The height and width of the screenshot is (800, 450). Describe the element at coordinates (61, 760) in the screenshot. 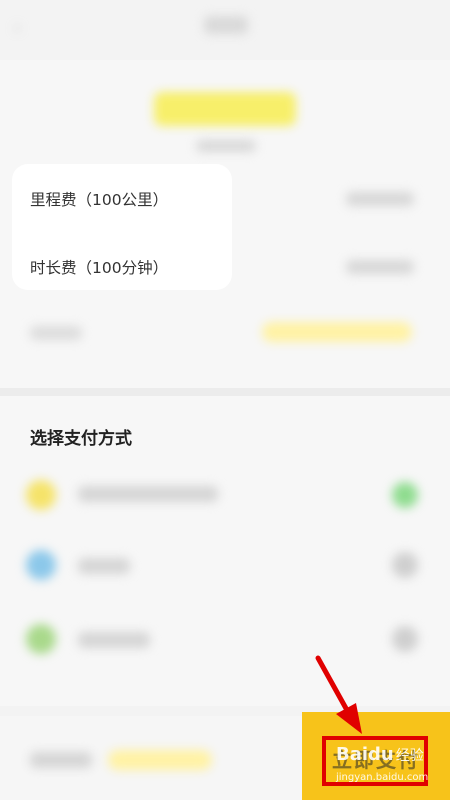

I see `total-label-blurred` at that location.